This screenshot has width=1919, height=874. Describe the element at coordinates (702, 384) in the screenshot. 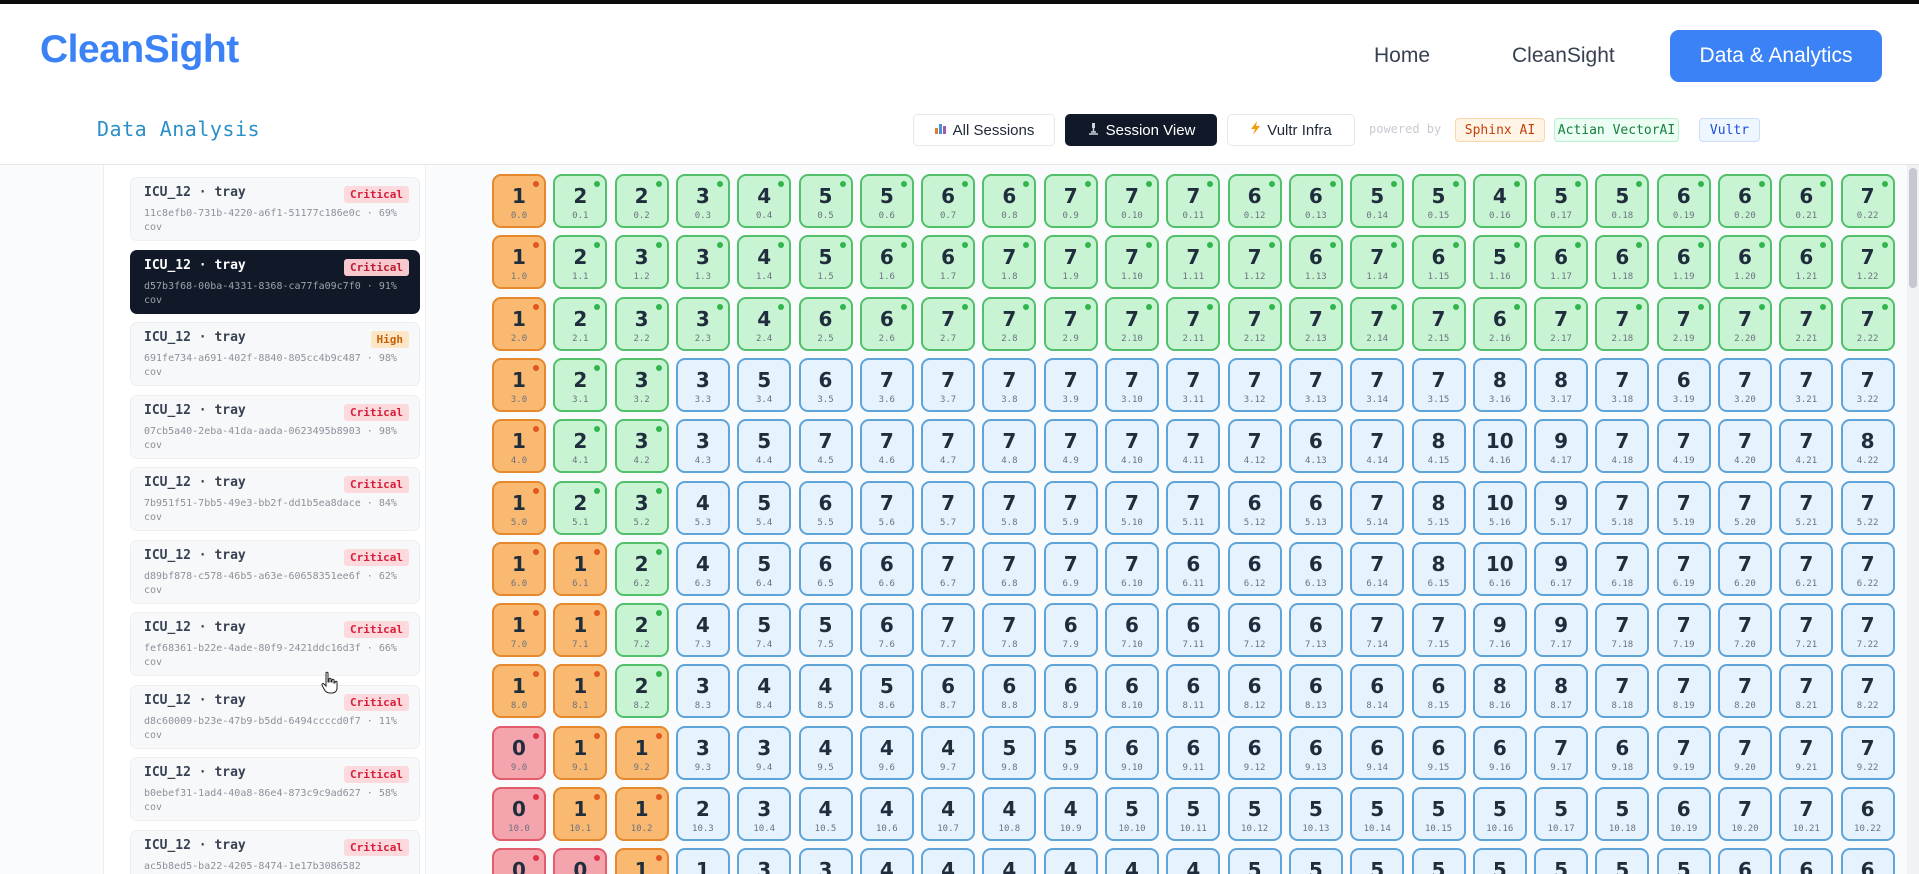

I see `heatmap-cell: 3 3.3` at that location.